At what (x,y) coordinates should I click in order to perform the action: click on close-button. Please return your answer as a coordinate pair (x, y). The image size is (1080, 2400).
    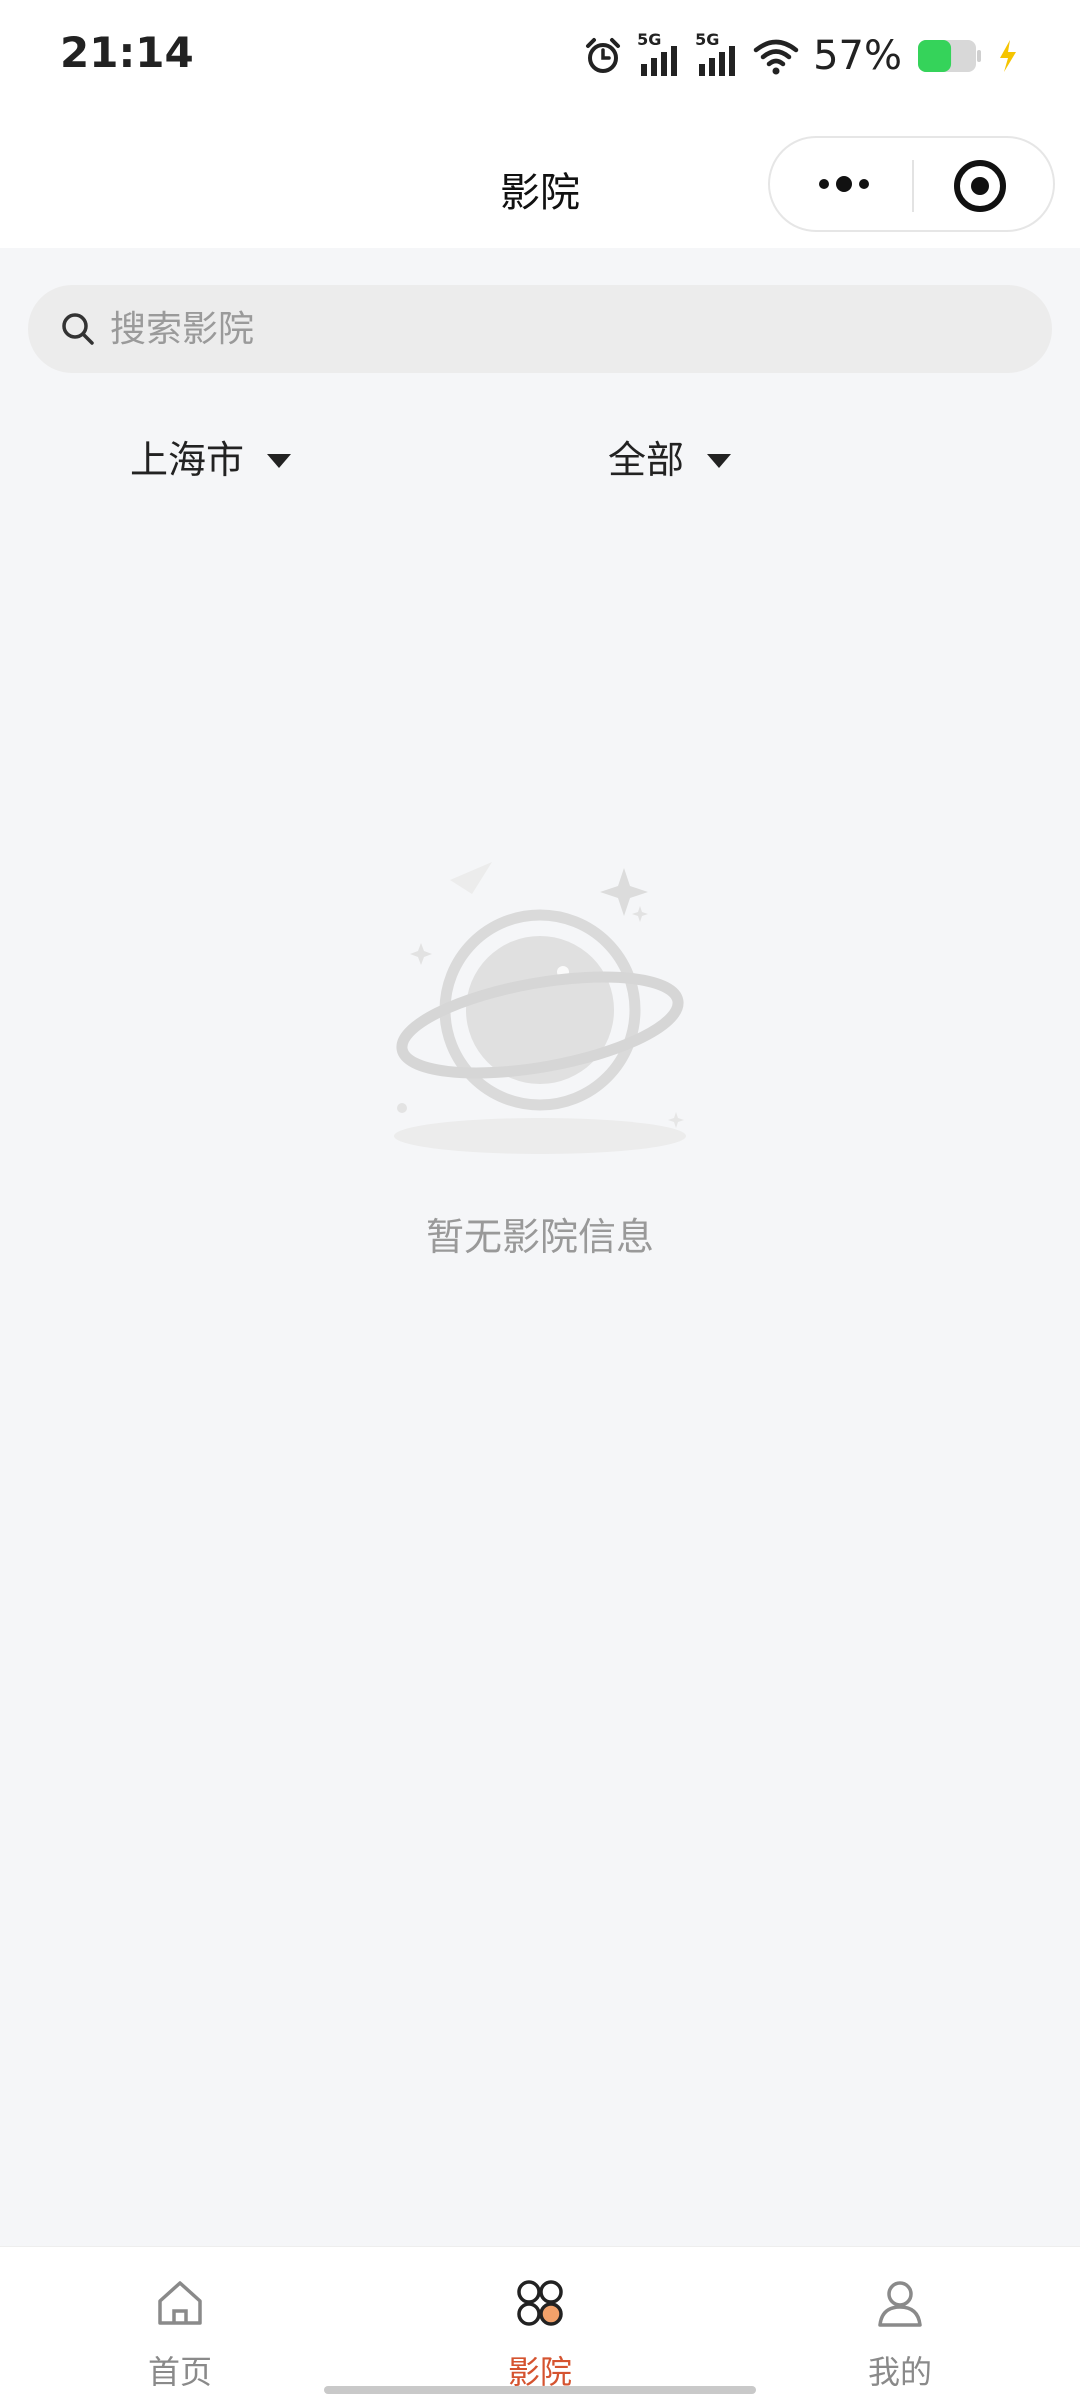
    Looking at the image, I should click on (980, 186).